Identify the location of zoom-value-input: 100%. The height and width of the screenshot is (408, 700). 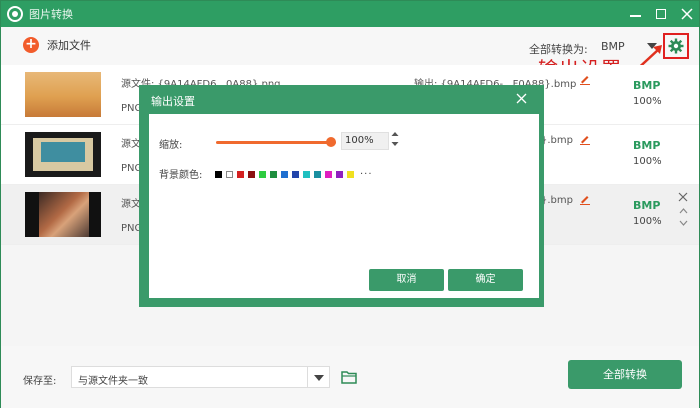
(365, 141).